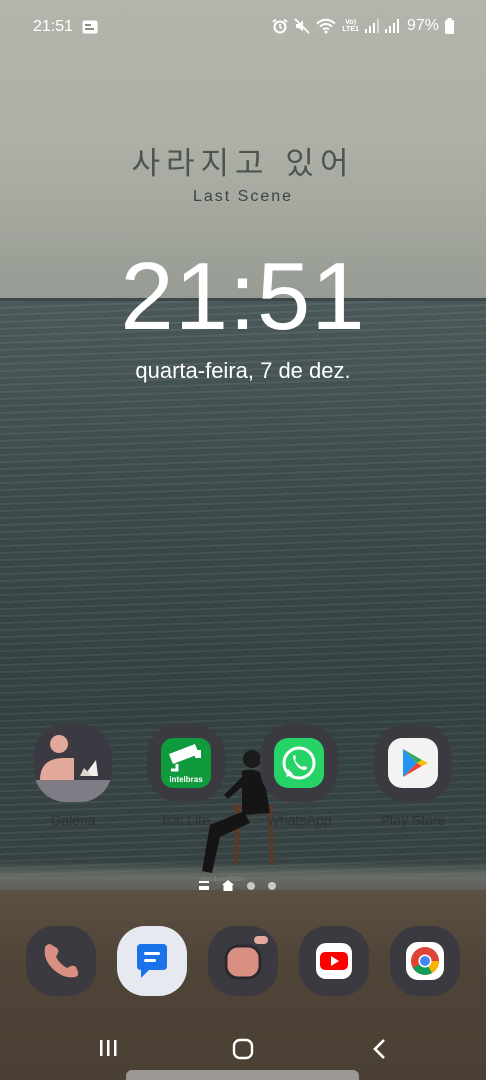  I want to click on home-button-icon, so click(243, 1049).